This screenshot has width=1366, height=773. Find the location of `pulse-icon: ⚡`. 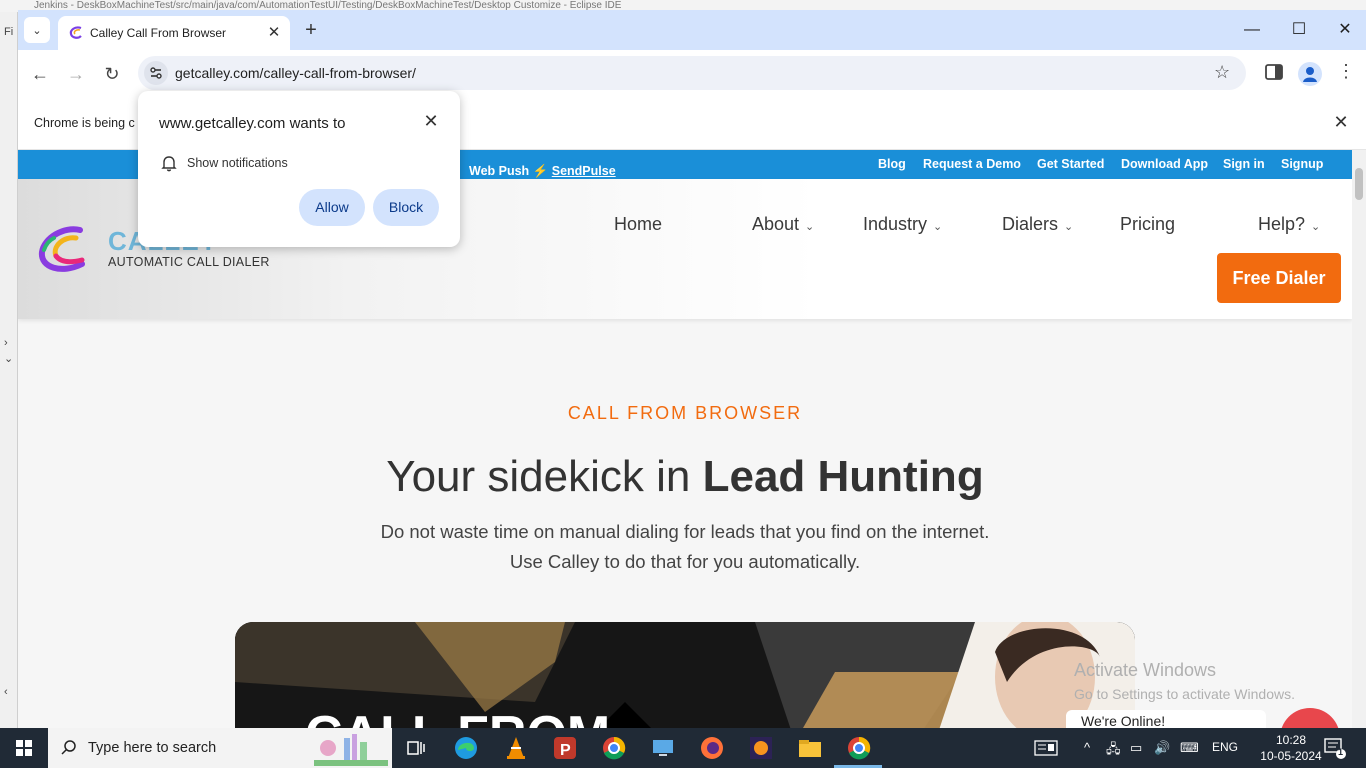

pulse-icon: ⚡ is located at coordinates (540, 171).